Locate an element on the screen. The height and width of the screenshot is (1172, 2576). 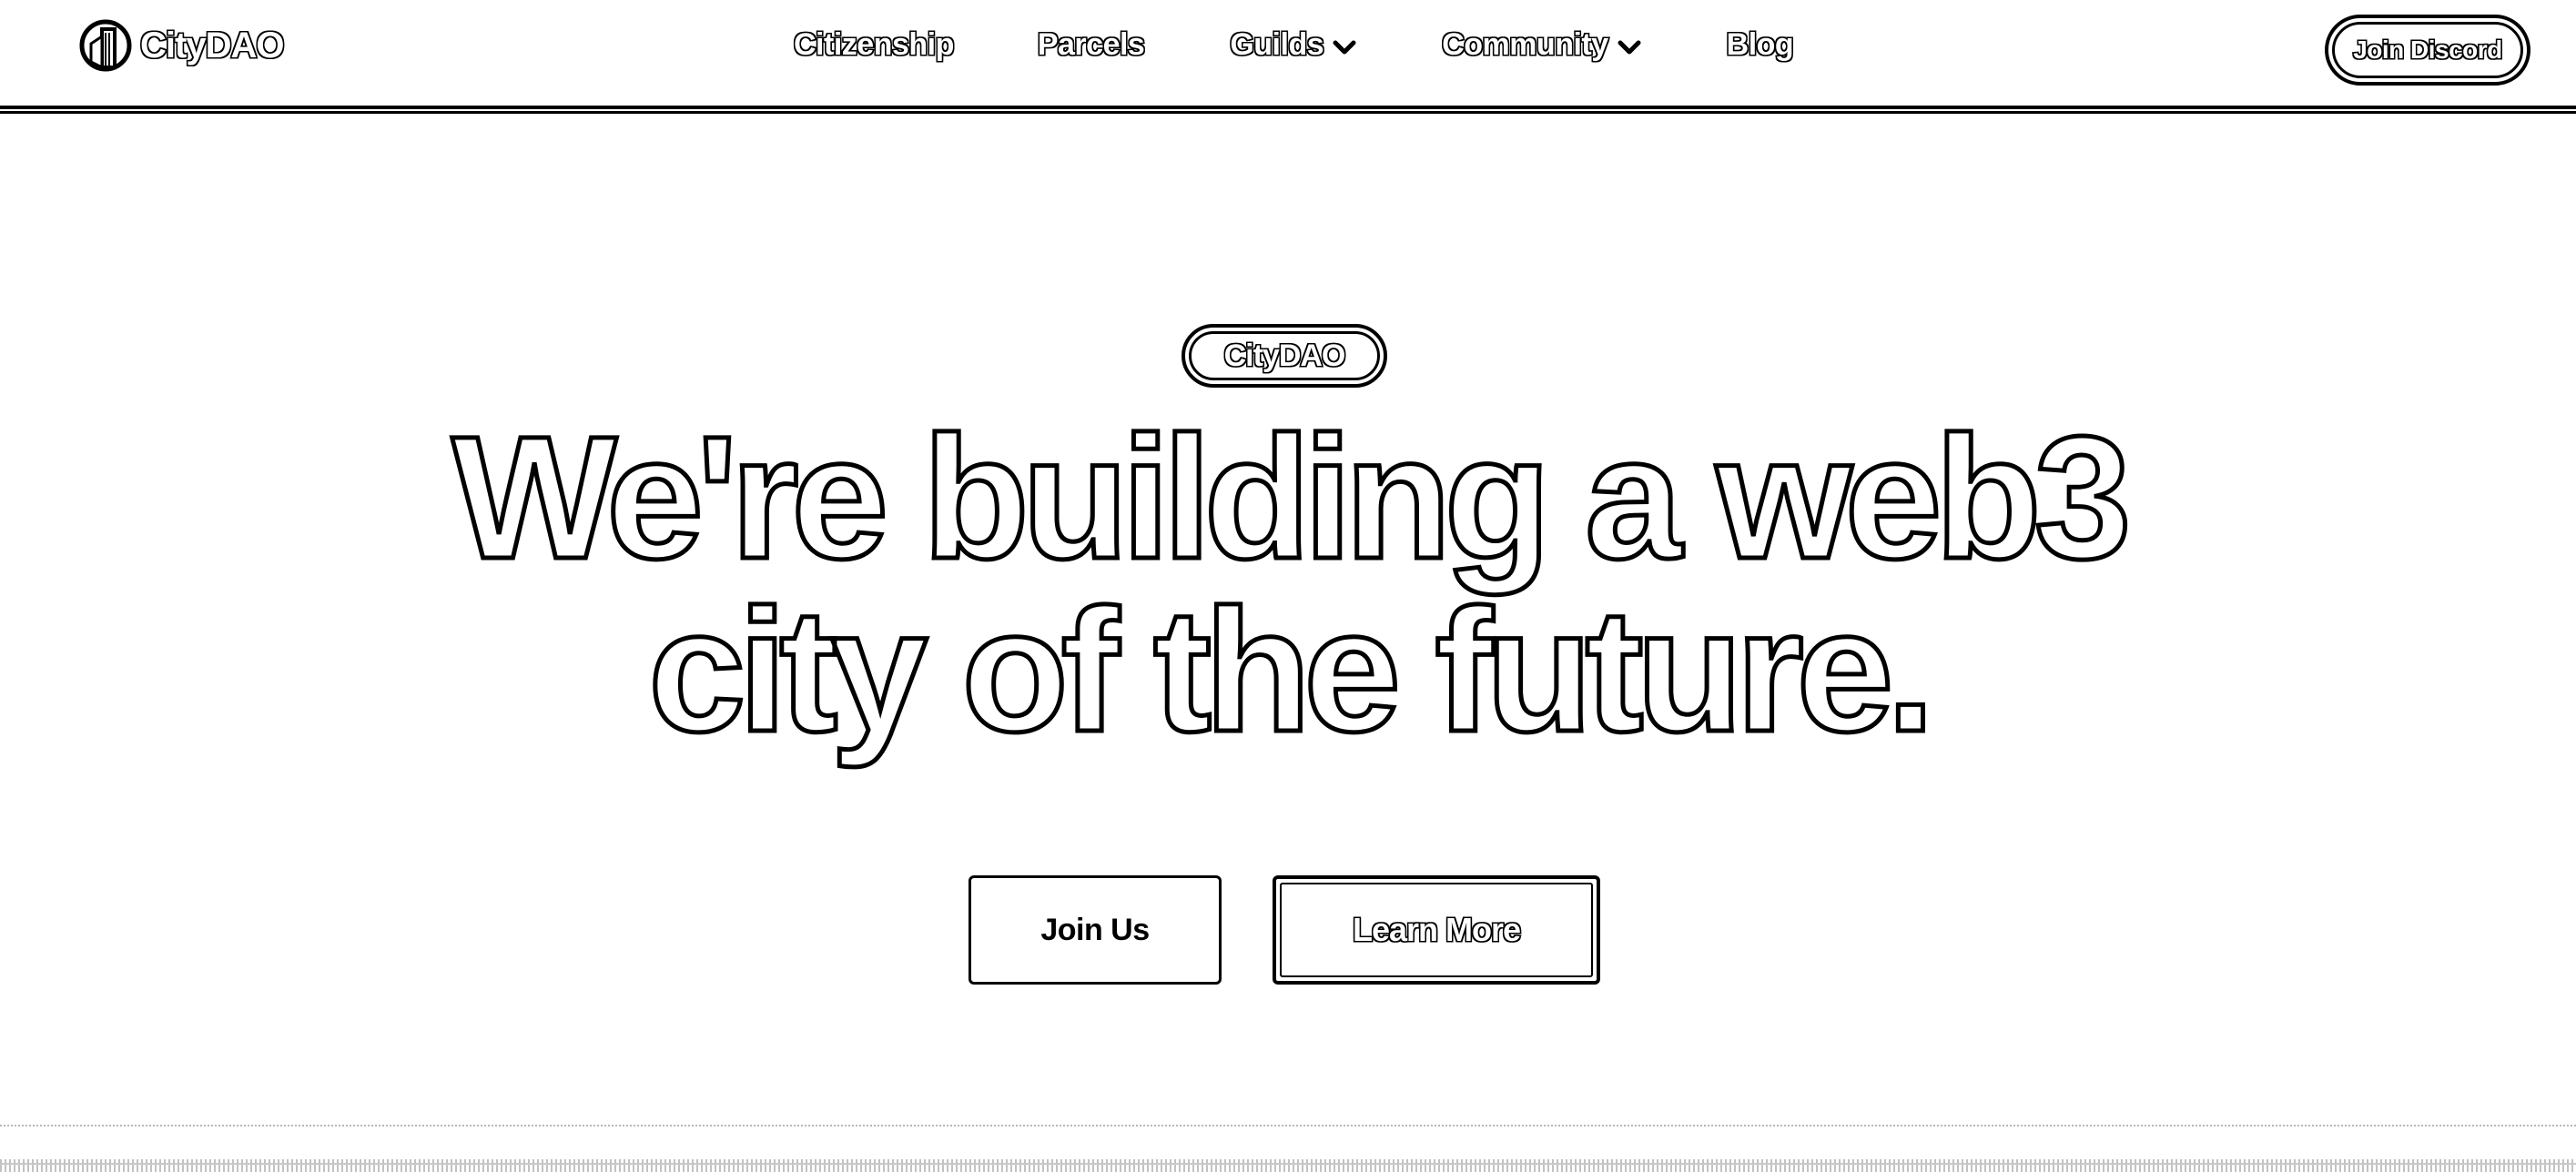
nav-item-label: Citizenship is located at coordinates (874, 45).